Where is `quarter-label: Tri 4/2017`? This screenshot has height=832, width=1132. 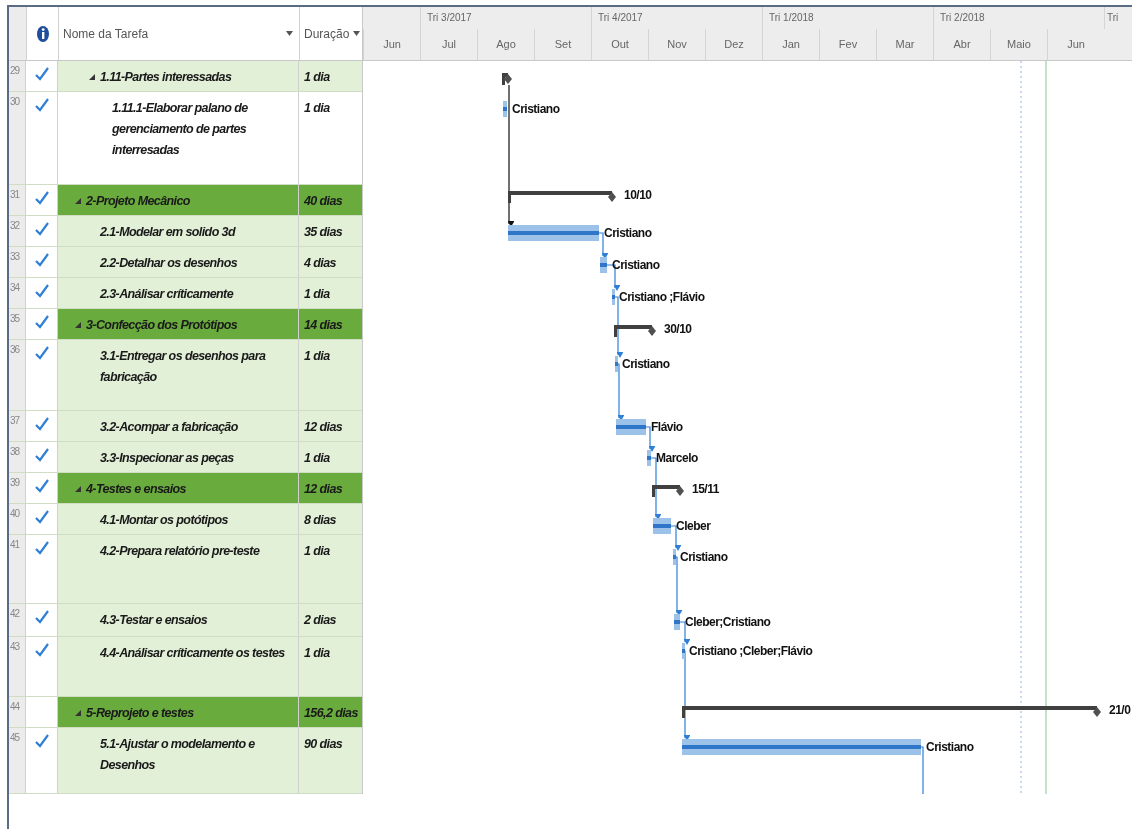
quarter-label: Tri 4/2017 is located at coordinates (620, 17).